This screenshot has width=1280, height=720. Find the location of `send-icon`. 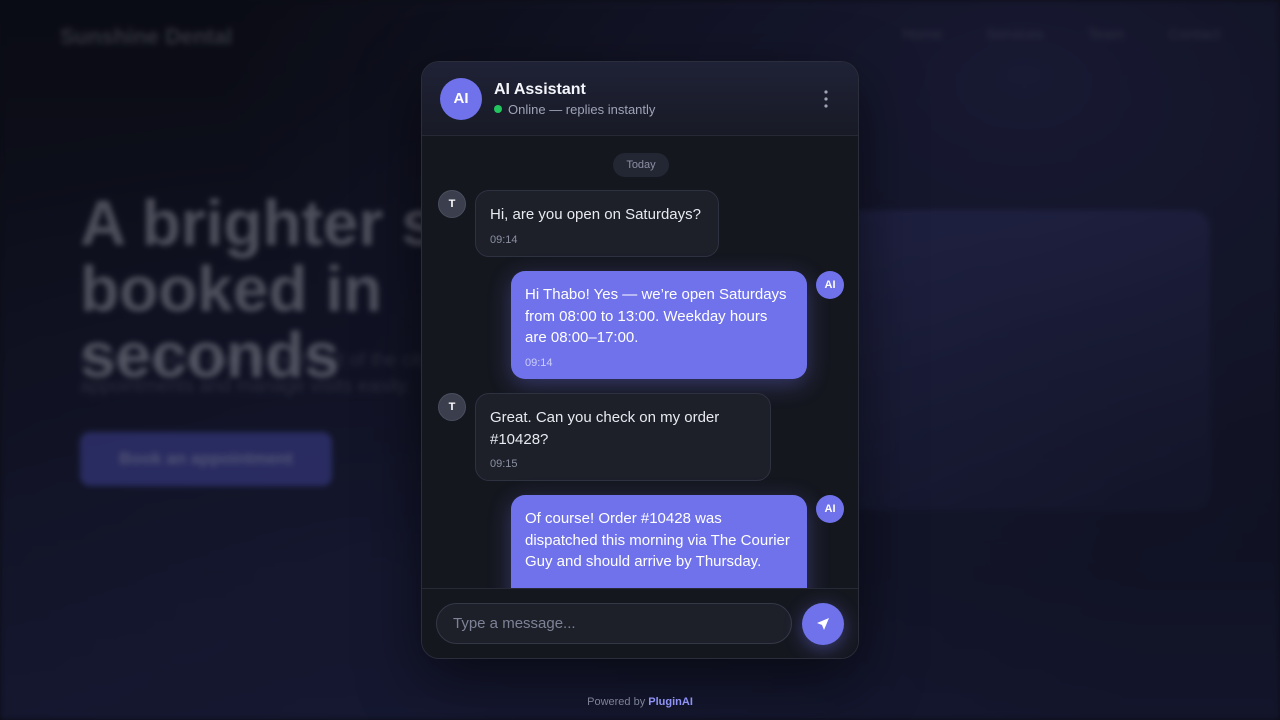

send-icon is located at coordinates (823, 623).